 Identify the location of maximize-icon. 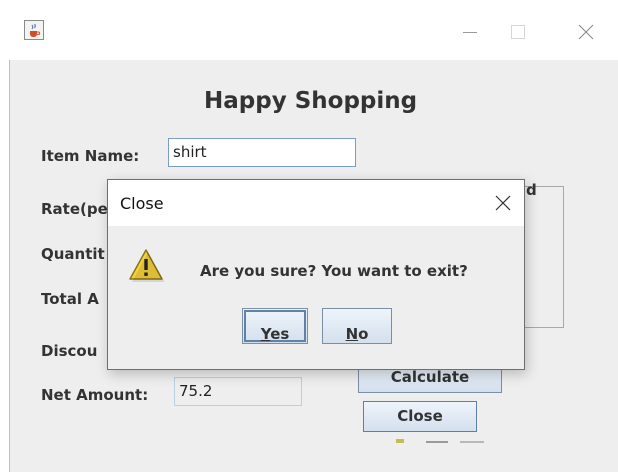
(518, 32).